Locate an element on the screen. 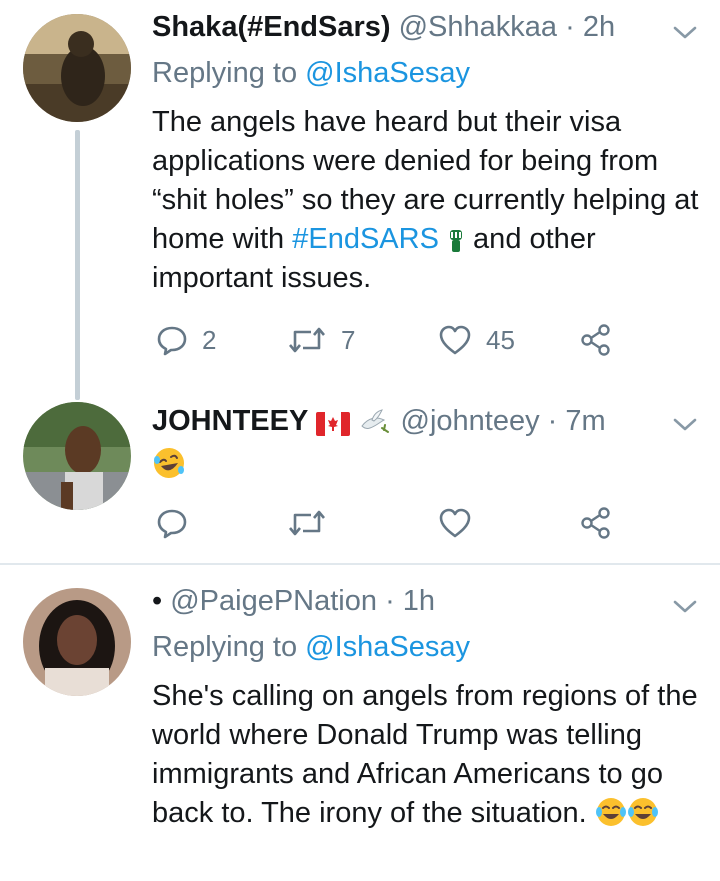 The image size is (720, 881). raised-fist-icon is located at coordinates (456, 241).